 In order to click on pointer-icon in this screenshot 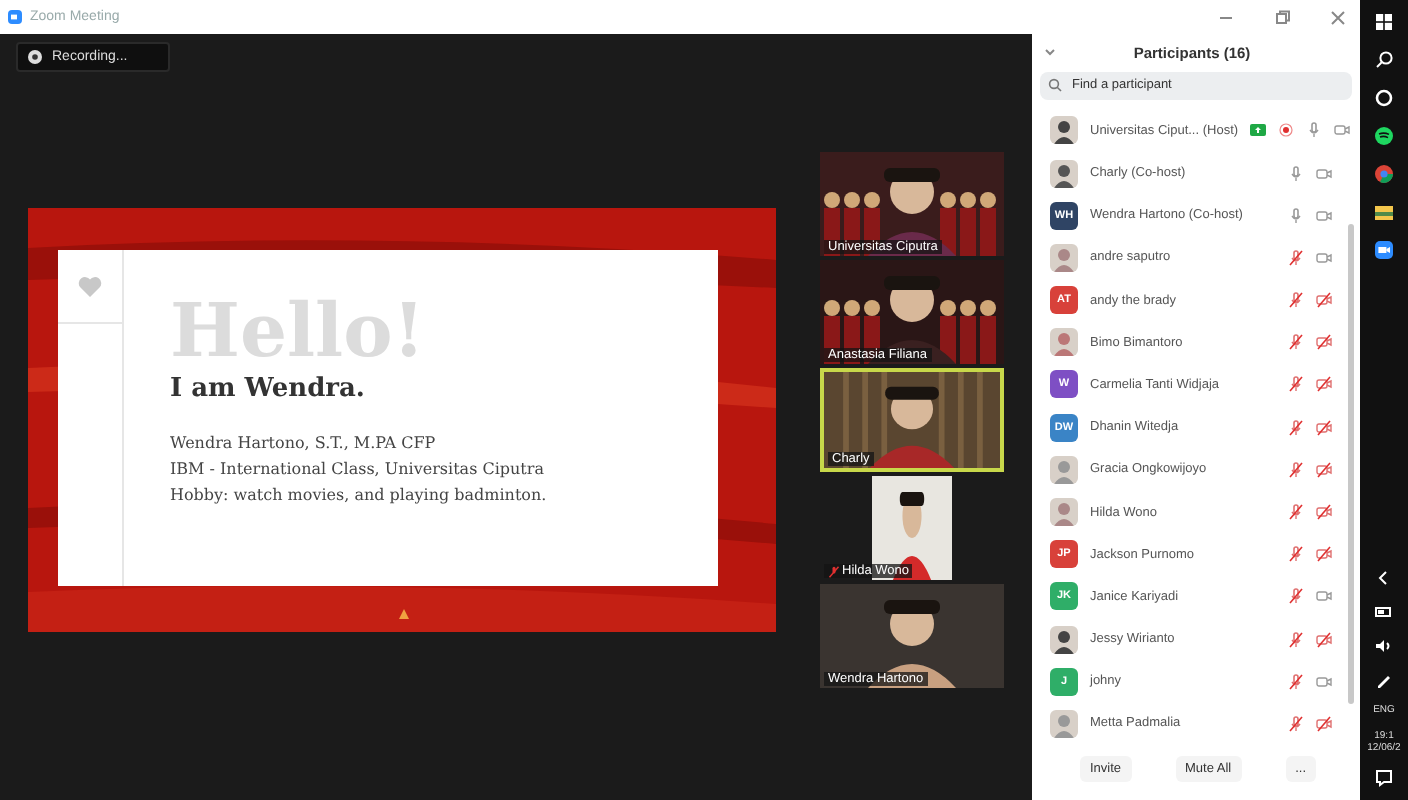, I will do `click(404, 614)`.